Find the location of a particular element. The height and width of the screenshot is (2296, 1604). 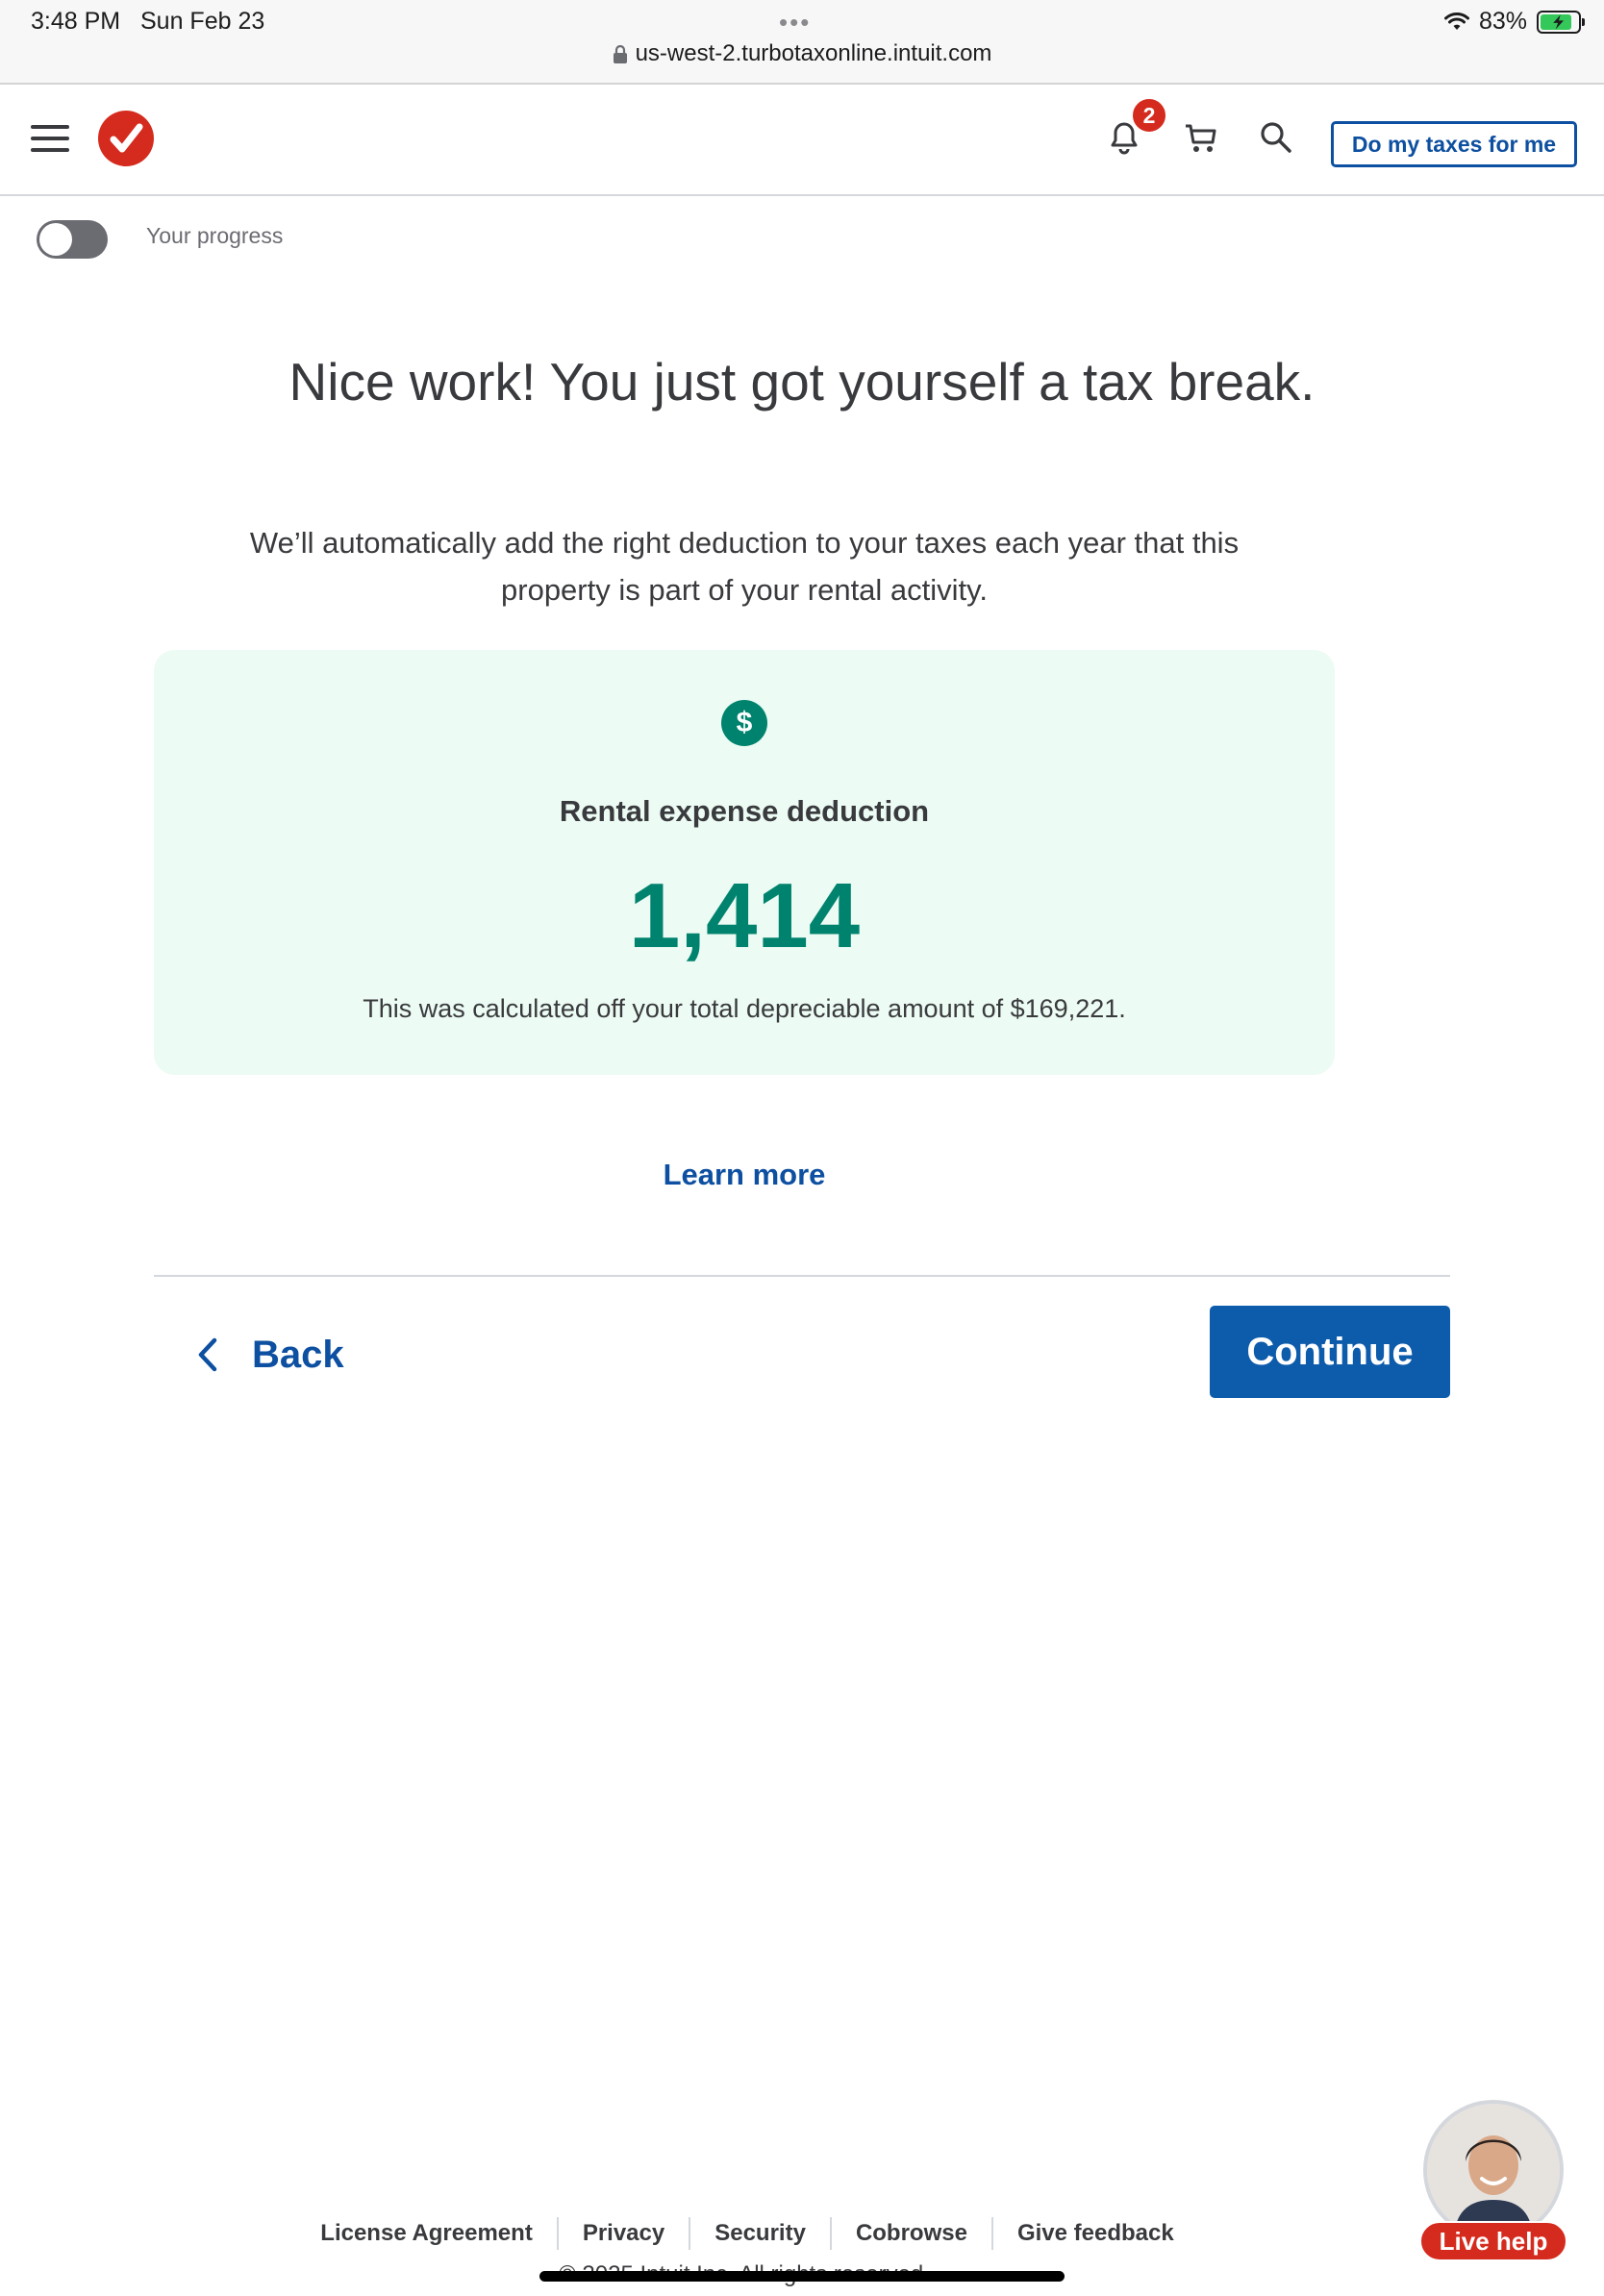

notification-badge: 2 is located at coordinates (1149, 115).